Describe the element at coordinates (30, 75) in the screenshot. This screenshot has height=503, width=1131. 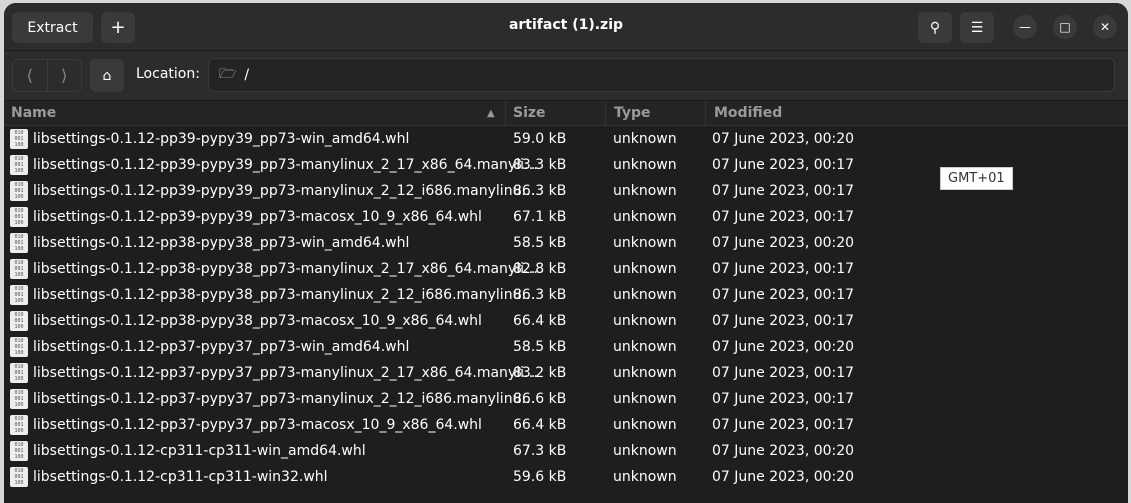
I see `back-button: ⟨` at that location.